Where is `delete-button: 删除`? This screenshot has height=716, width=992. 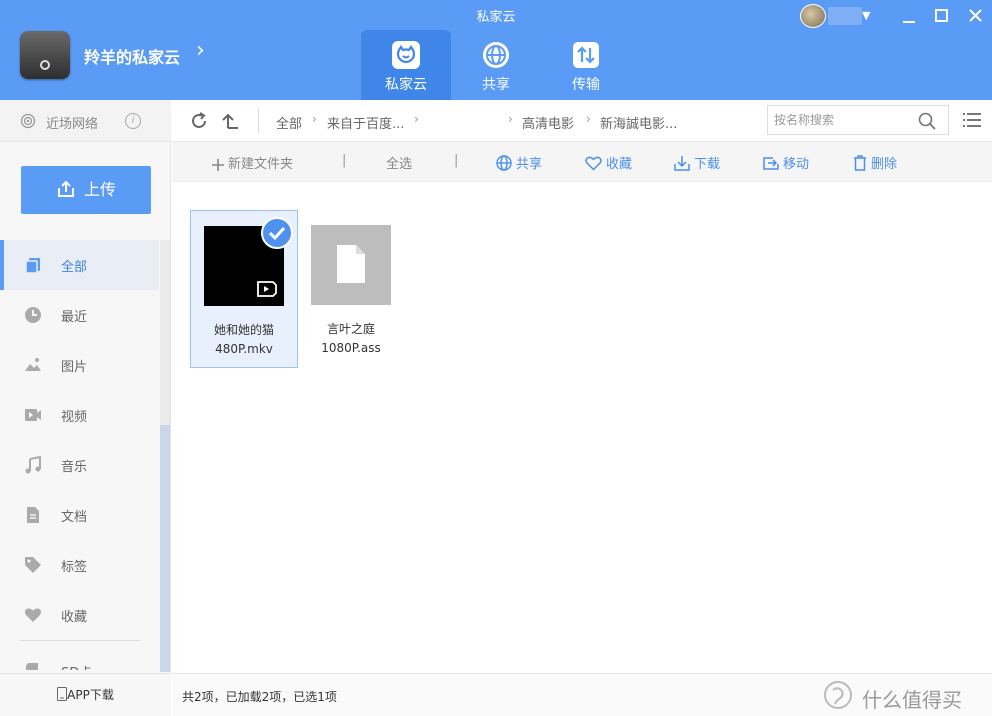
delete-button: 删除 is located at coordinates (875, 162).